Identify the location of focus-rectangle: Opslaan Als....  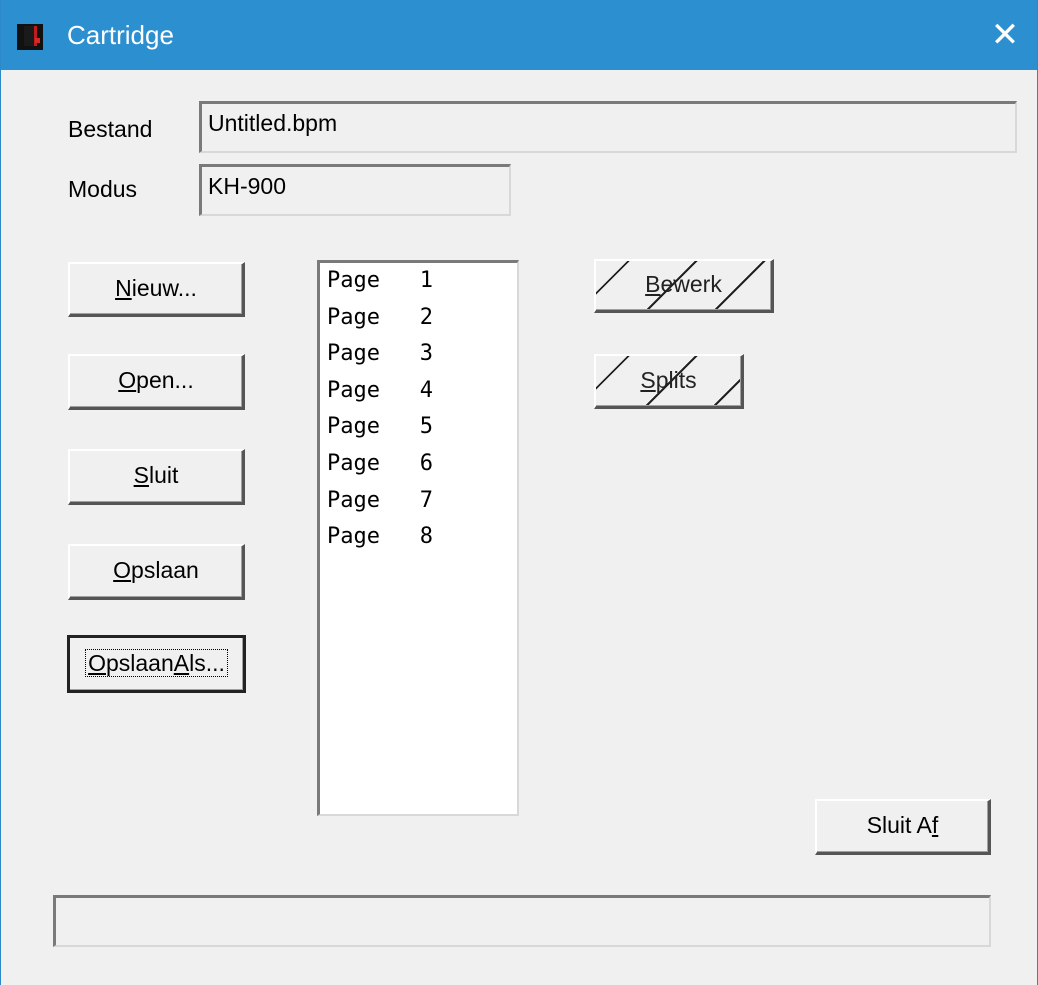
(156, 663).